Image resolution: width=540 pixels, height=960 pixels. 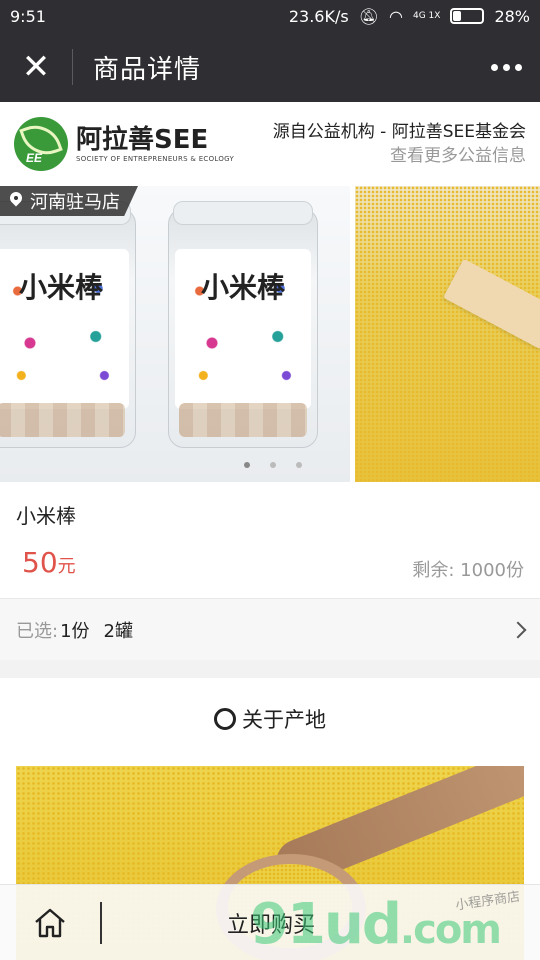 I want to click on spec-selector: 已选: 1份 2罐, so click(x=270, y=629).